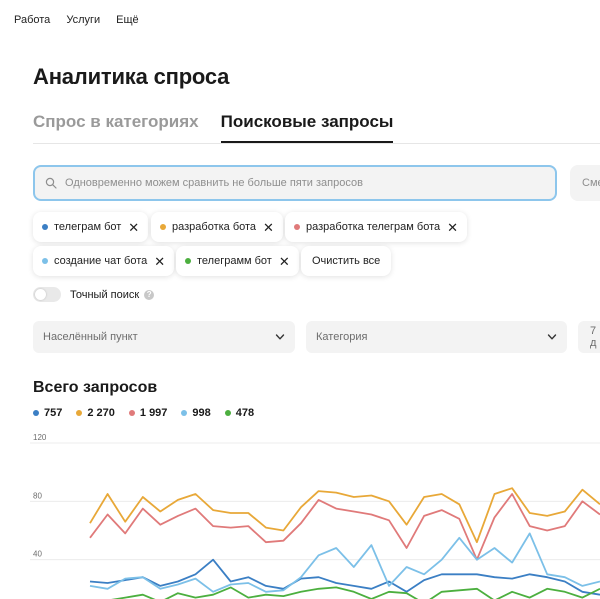 The width and height of the screenshot is (600, 599). What do you see at coordinates (37, 554) in the screenshot?
I see `y-tick-label: 40` at bounding box center [37, 554].